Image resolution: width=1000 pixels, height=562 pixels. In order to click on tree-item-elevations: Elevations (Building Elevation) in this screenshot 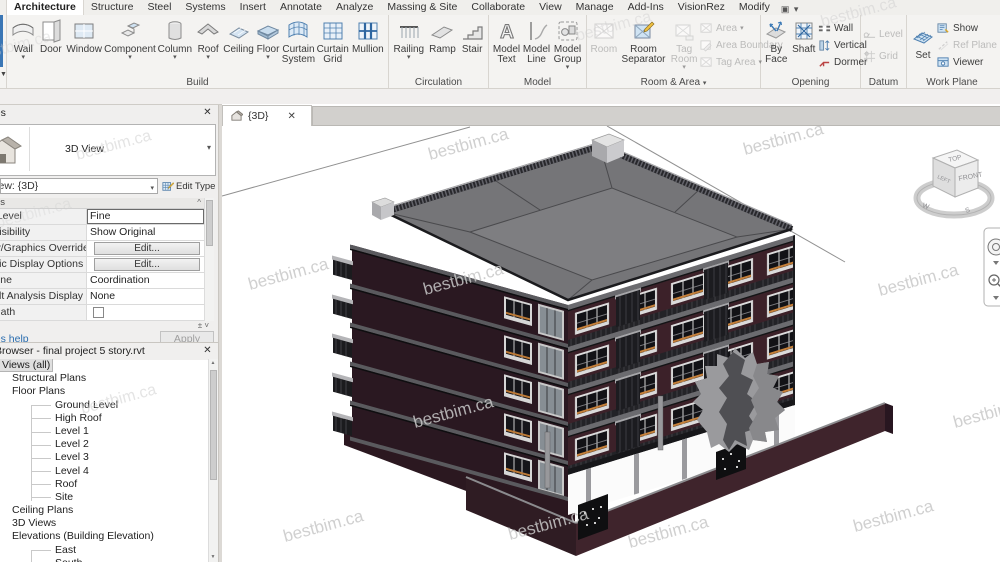, I will do `click(102, 536)`.